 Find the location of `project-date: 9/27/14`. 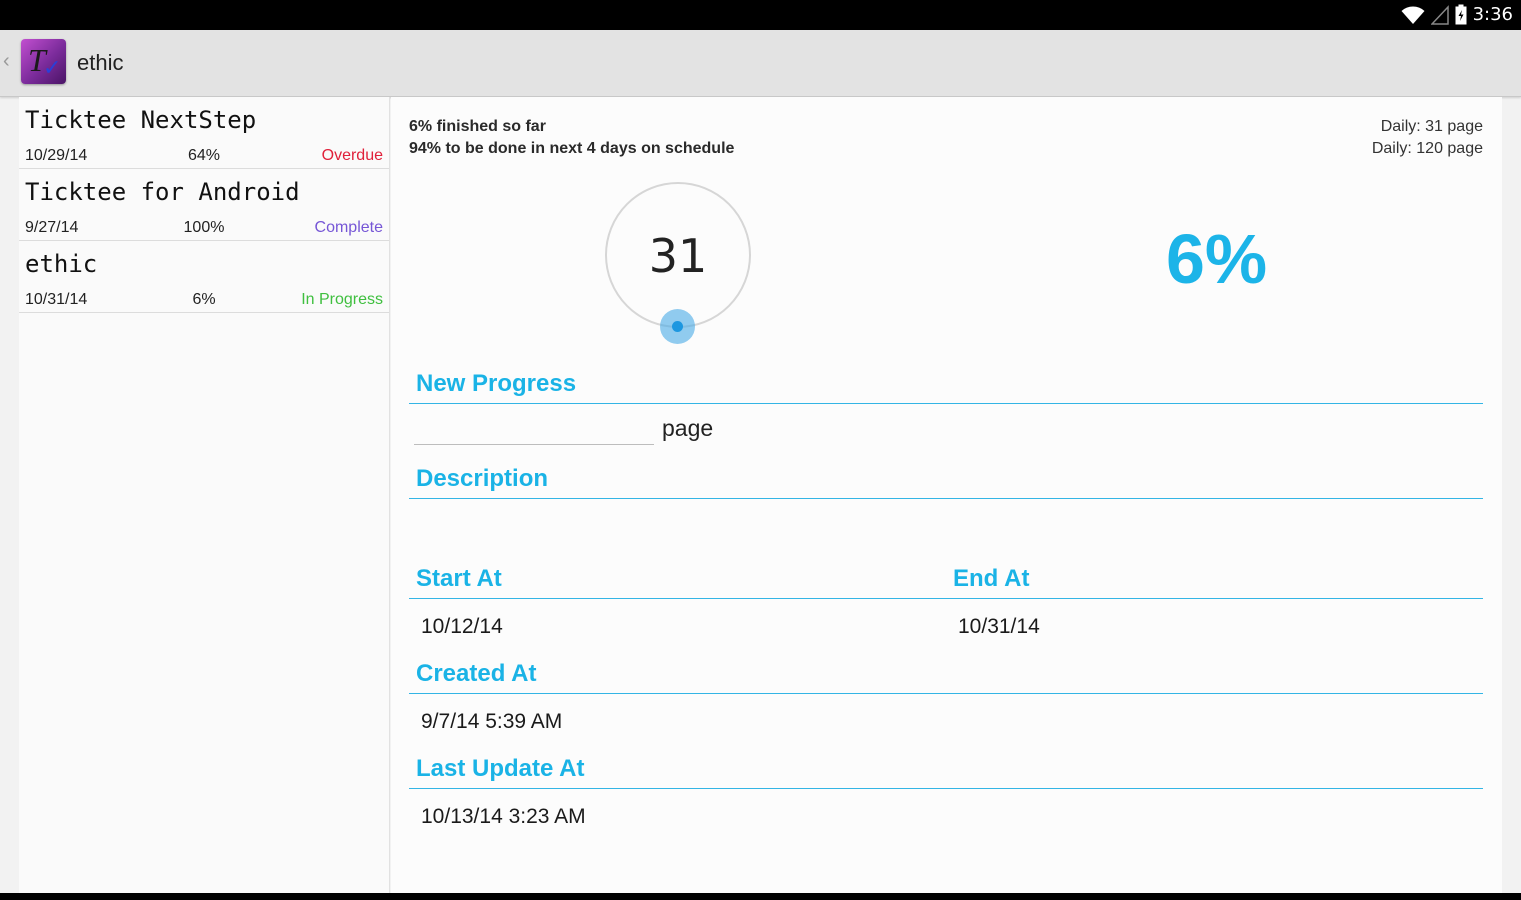

project-date: 9/27/14 is located at coordinates (52, 227).